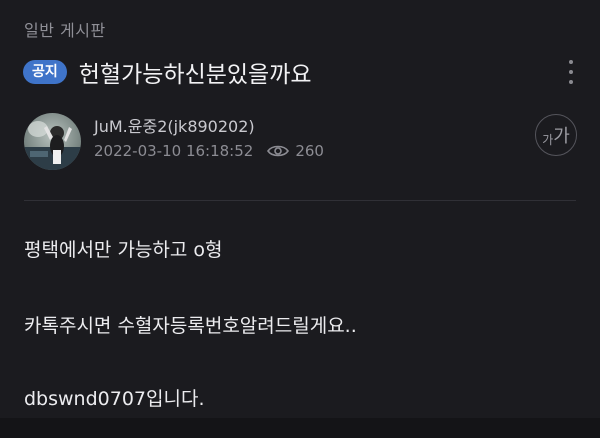  What do you see at coordinates (52, 141) in the screenshot?
I see `avatar` at bounding box center [52, 141].